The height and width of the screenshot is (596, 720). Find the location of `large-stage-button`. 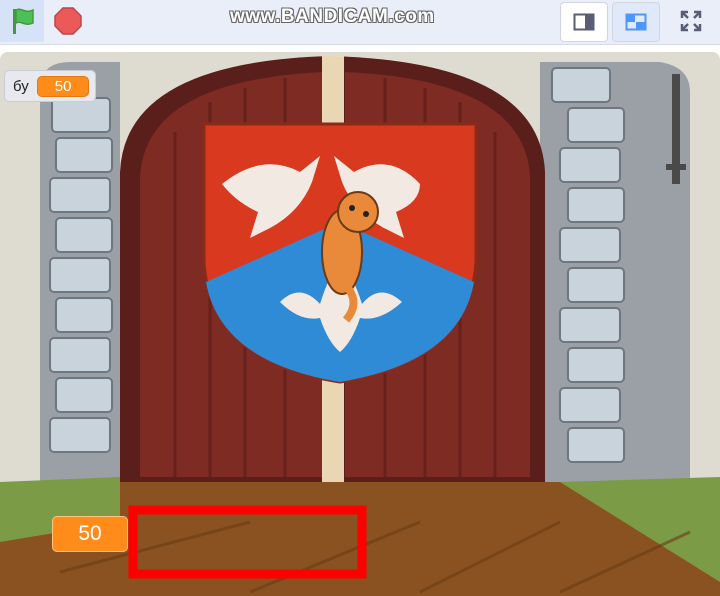

large-stage-button is located at coordinates (636, 22).